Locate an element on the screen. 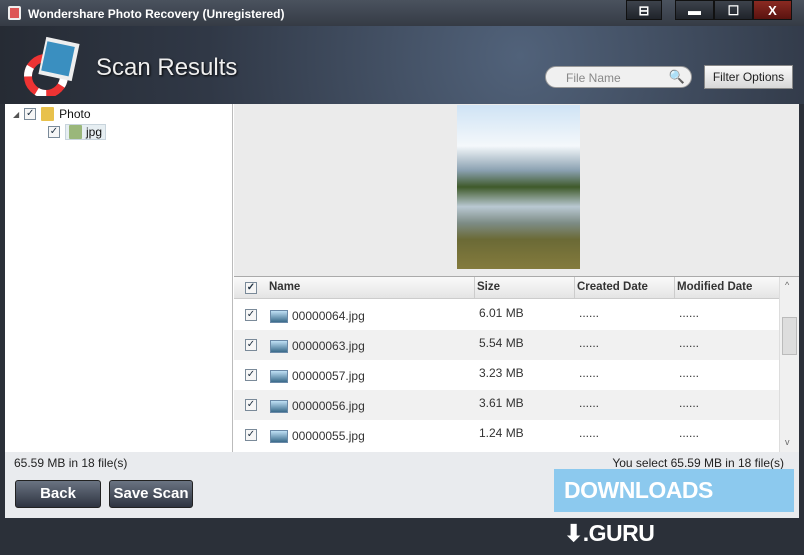  tree-node-jpg: ✓ jpg is located at coordinates (77, 132).